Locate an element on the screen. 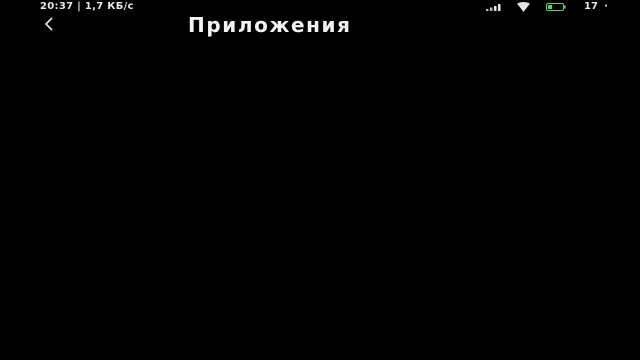 The image size is (640, 360). battery-level: 17 is located at coordinates (591, 6).